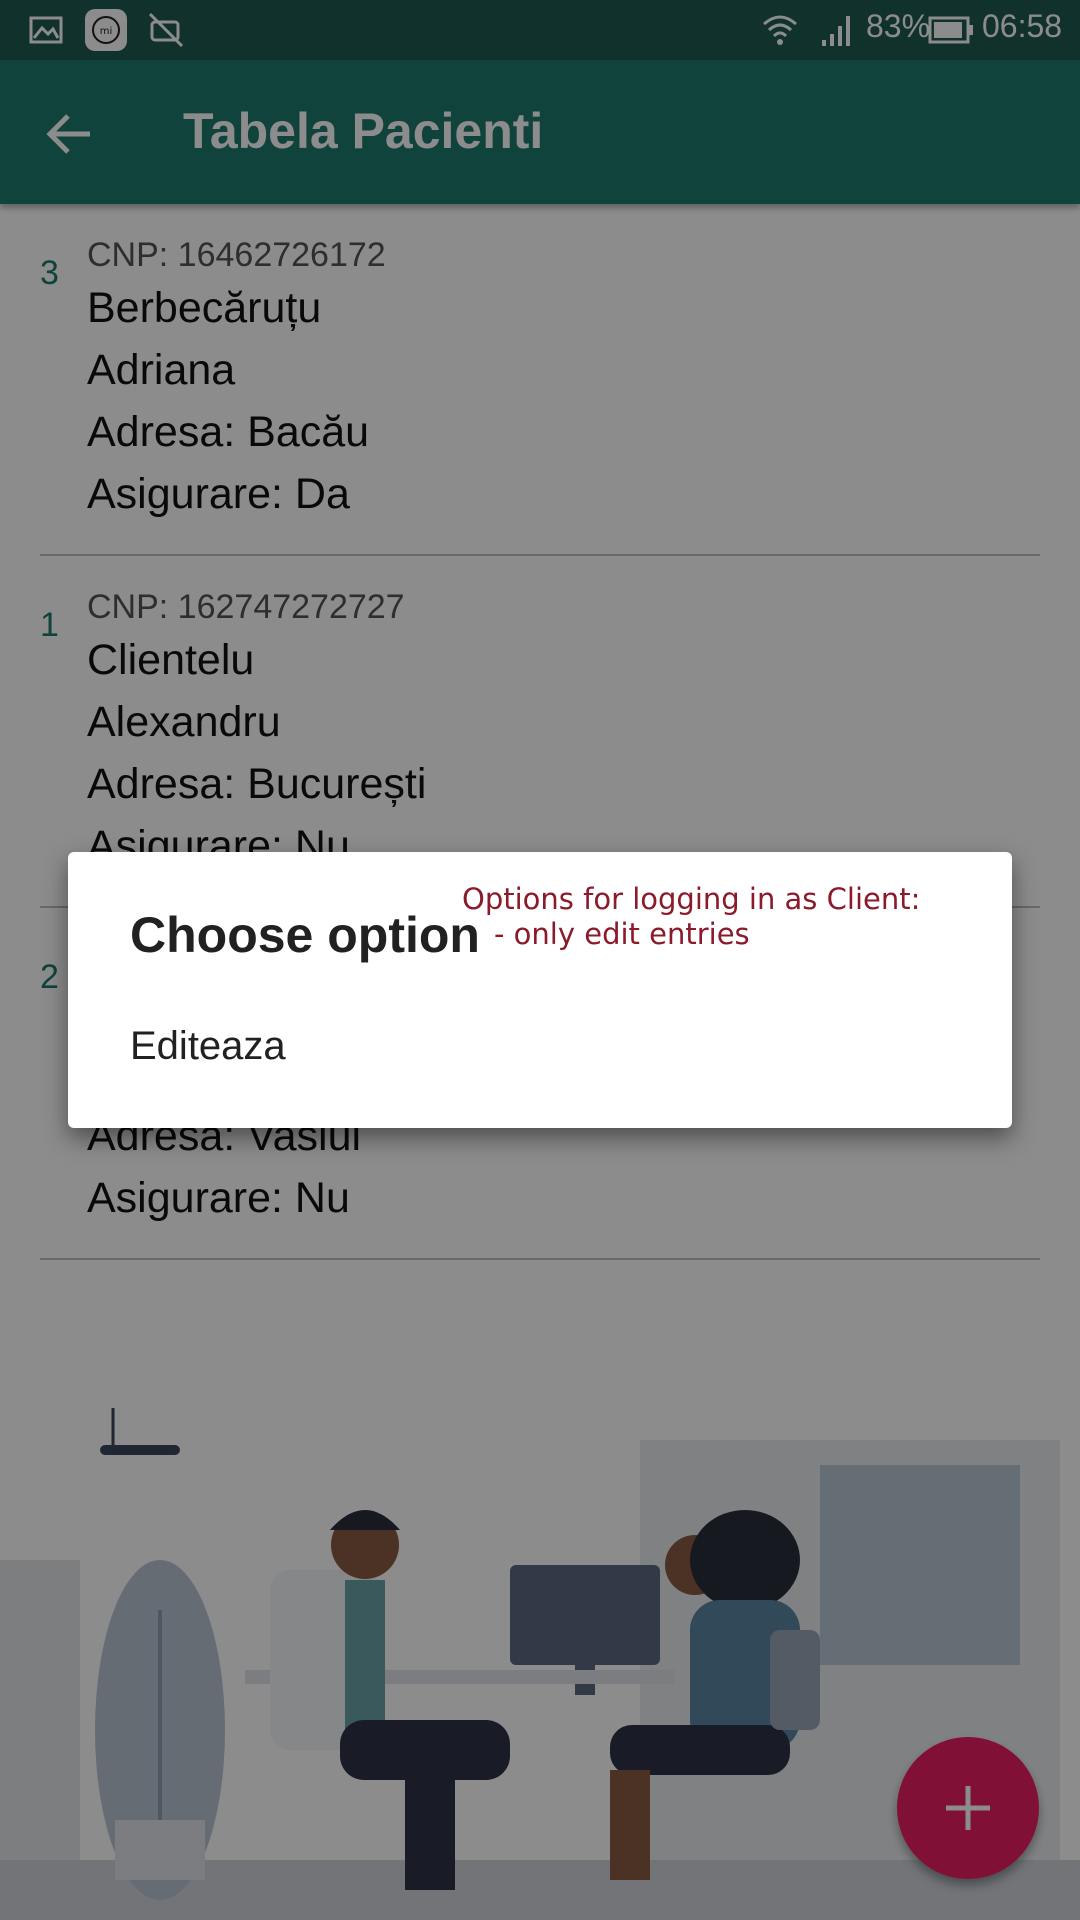 The width and height of the screenshot is (1080, 1920). I want to click on dialog-title: Choose option, so click(305, 935).